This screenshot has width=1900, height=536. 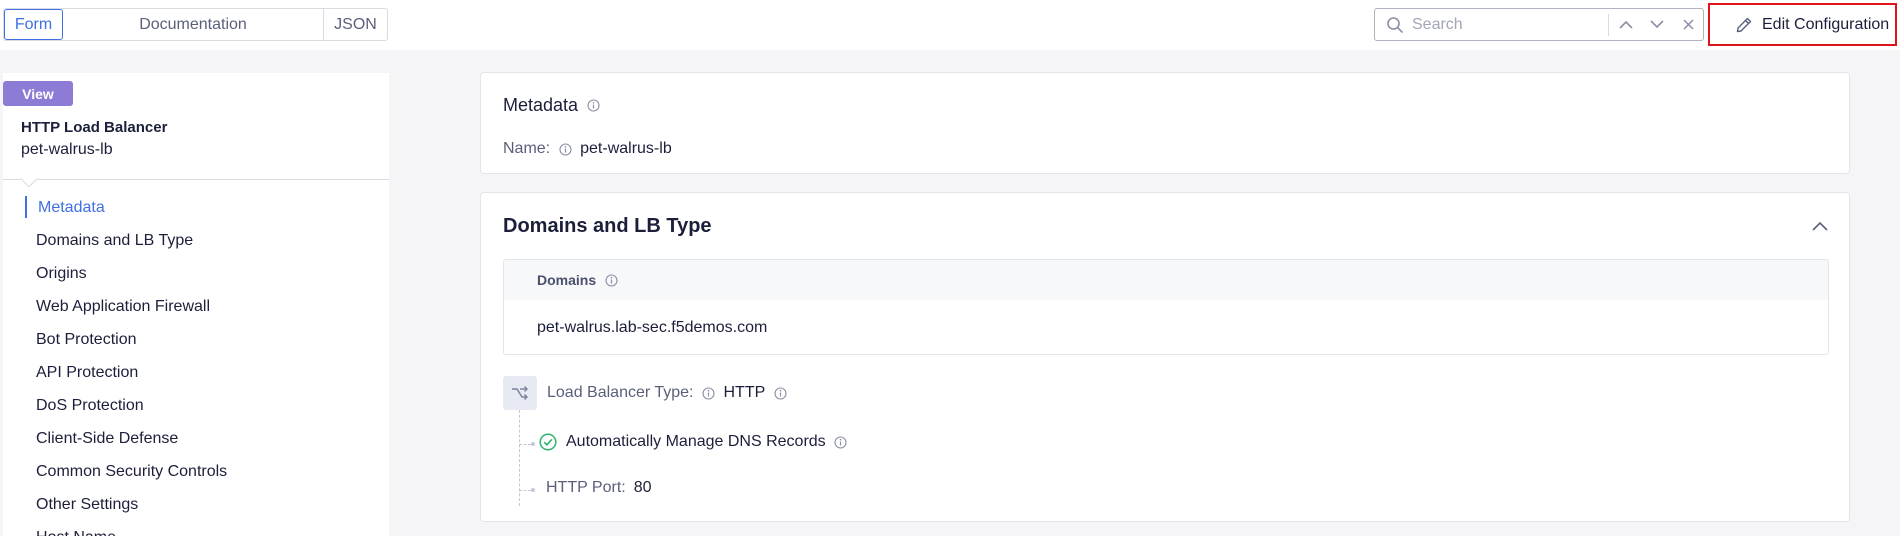 What do you see at coordinates (67, 149) in the screenshot?
I see `object-name: pet-walrus-lb` at bounding box center [67, 149].